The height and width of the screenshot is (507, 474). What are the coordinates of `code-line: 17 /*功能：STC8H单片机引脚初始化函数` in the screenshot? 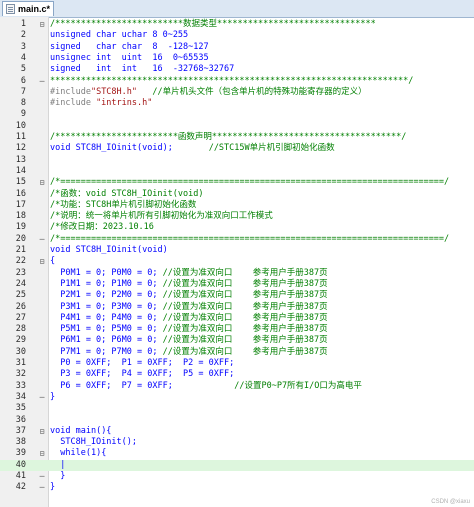 It's located at (237, 205).